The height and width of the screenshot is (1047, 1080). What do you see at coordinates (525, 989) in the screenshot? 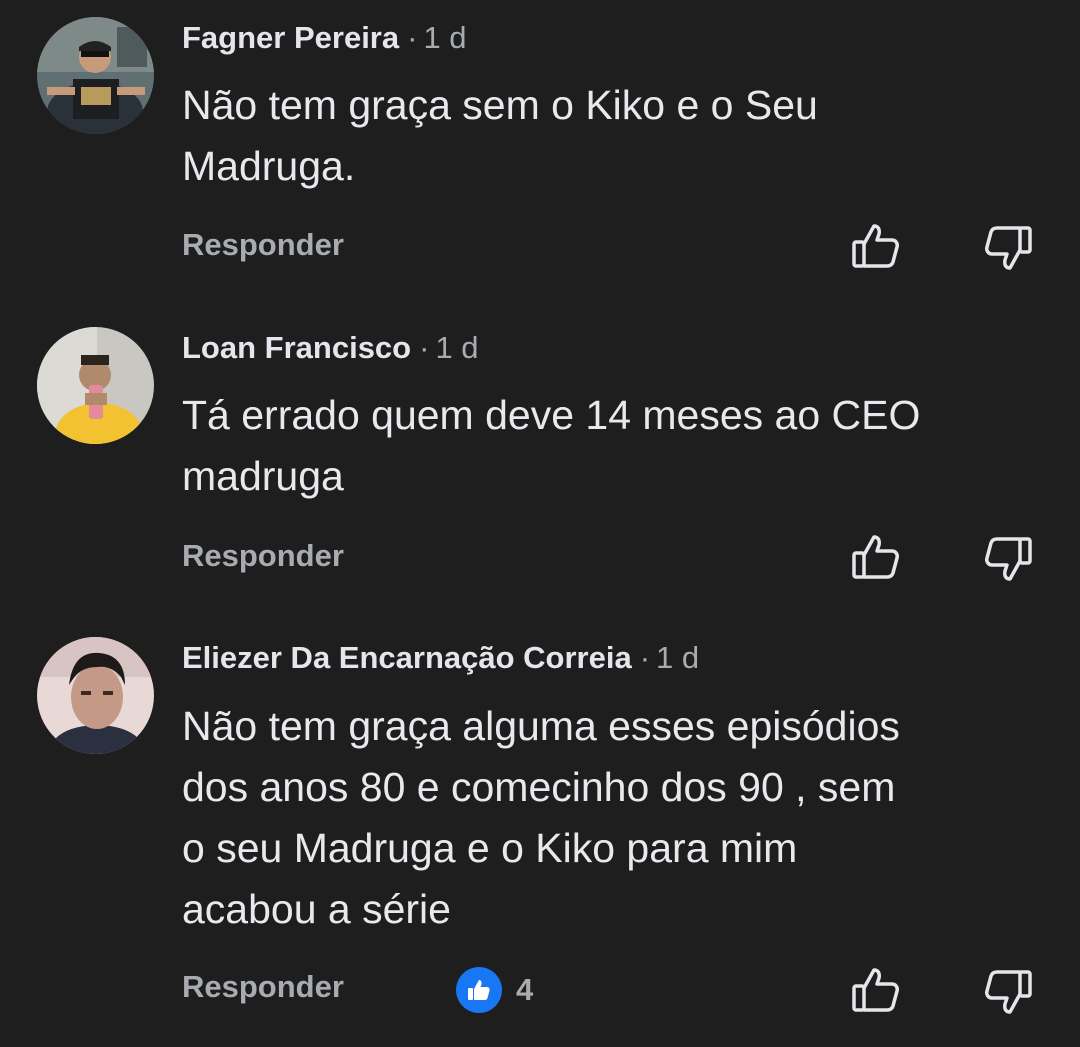
I see `reaction-count: 4` at bounding box center [525, 989].